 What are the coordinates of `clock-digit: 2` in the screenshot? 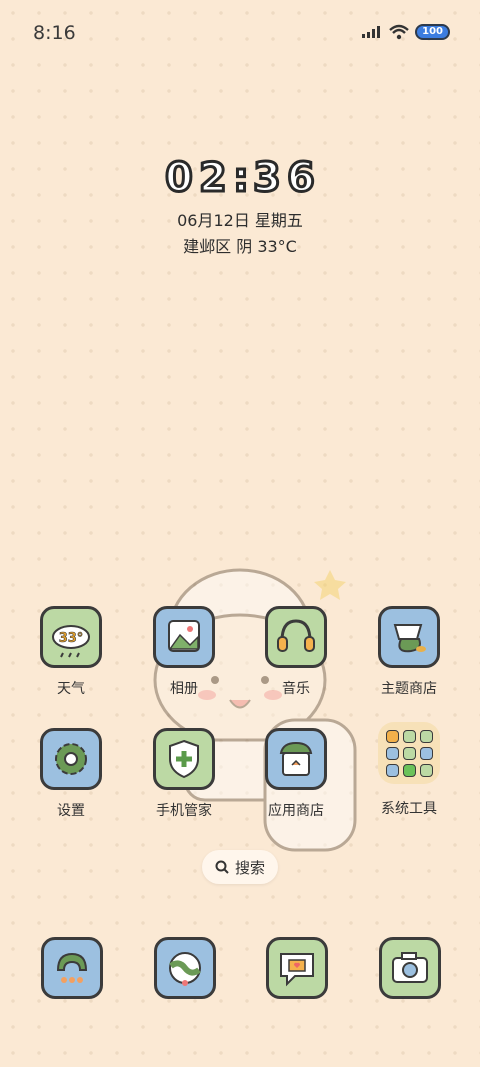 It's located at (213, 178).